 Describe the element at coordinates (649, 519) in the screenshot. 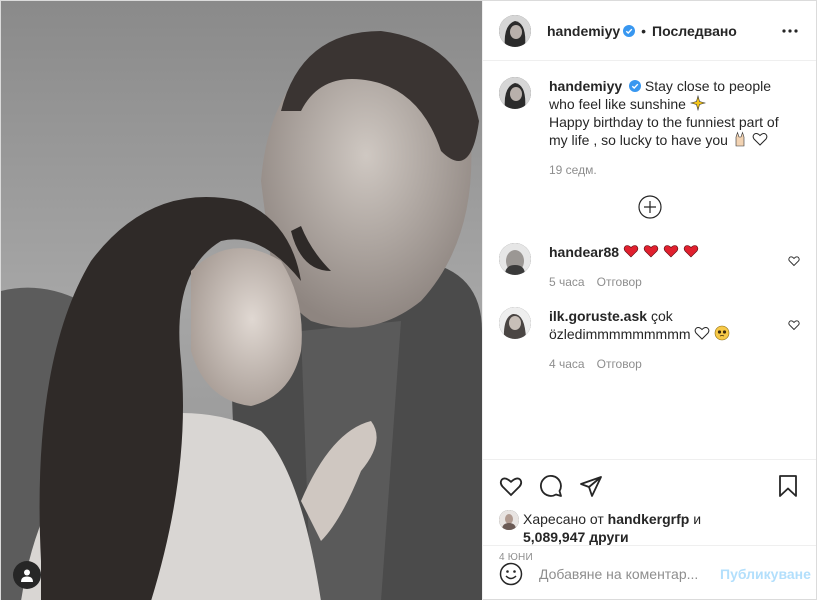

I see `liker-username: handkergrfp` at that location.